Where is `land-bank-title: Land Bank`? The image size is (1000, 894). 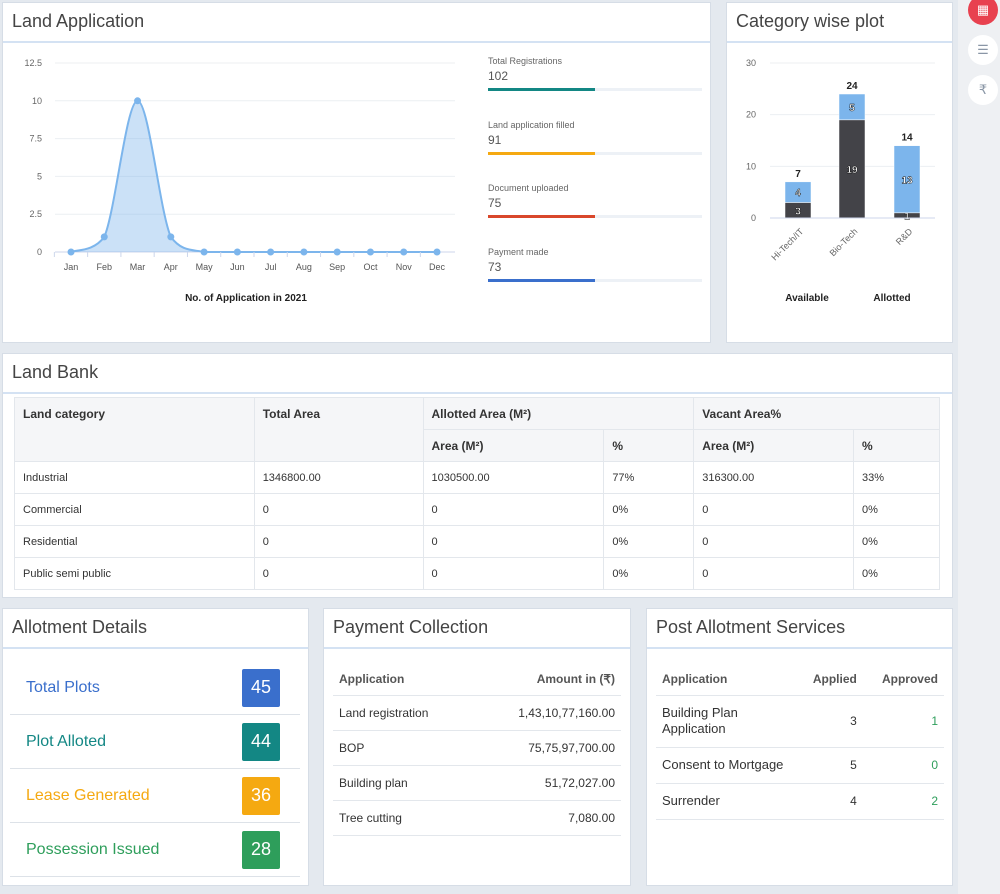
land-bank-title: Land Bank is located at coordinates (477, 374).